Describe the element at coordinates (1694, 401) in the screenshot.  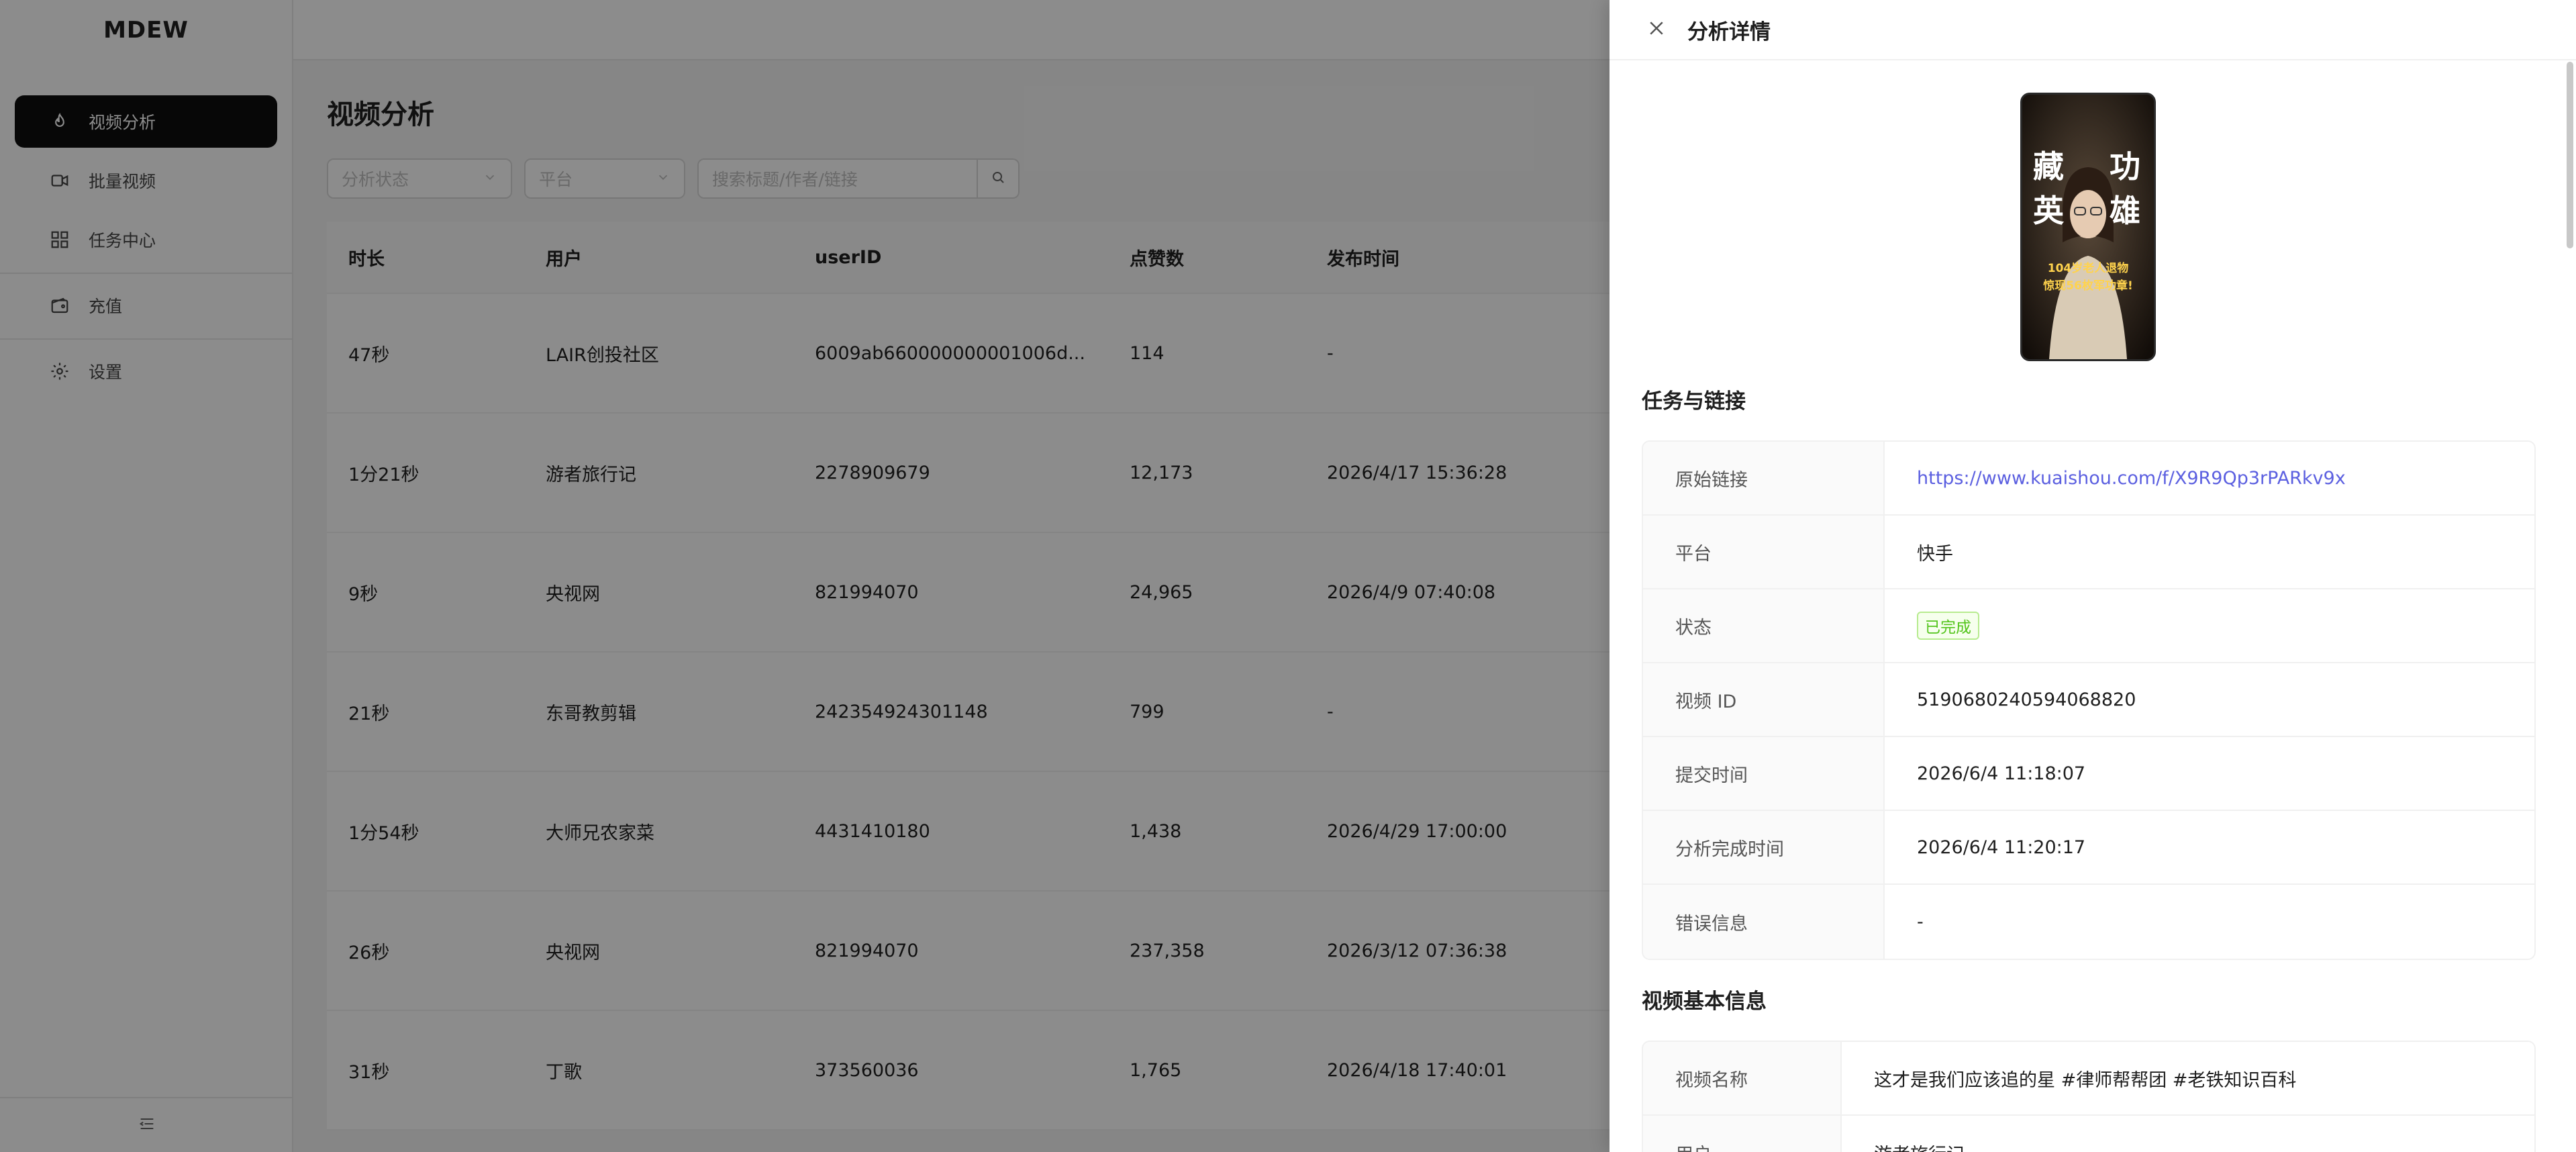
I see `section-title-task-links: 任务与链接` at that location.